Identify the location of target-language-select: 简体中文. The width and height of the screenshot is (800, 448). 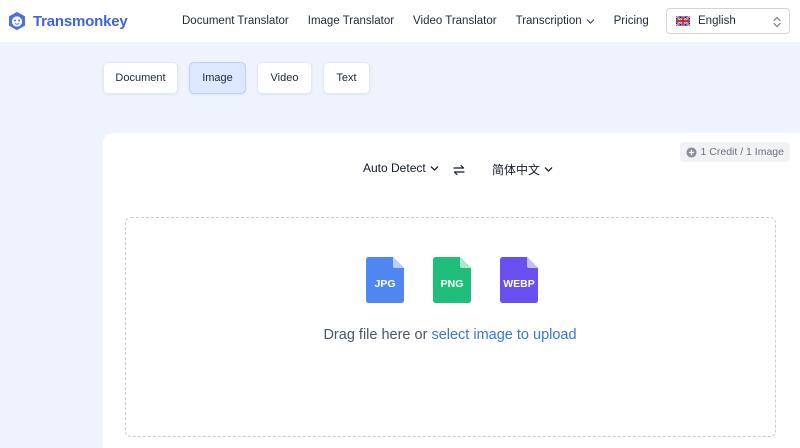
(522, 169).